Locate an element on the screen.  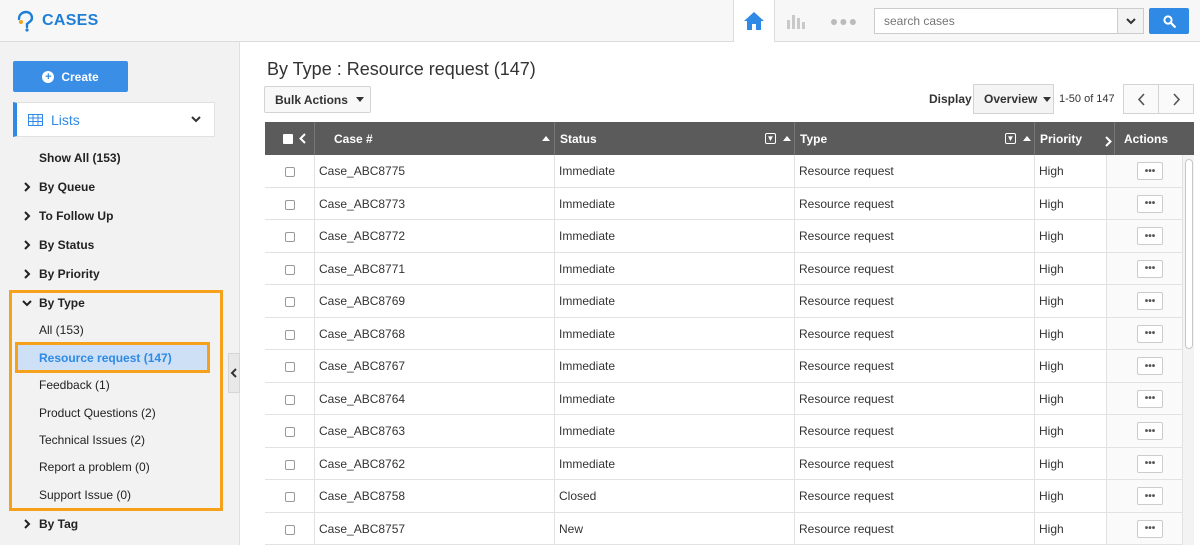
chevron-left-icon is located at coordinates (302, 138).